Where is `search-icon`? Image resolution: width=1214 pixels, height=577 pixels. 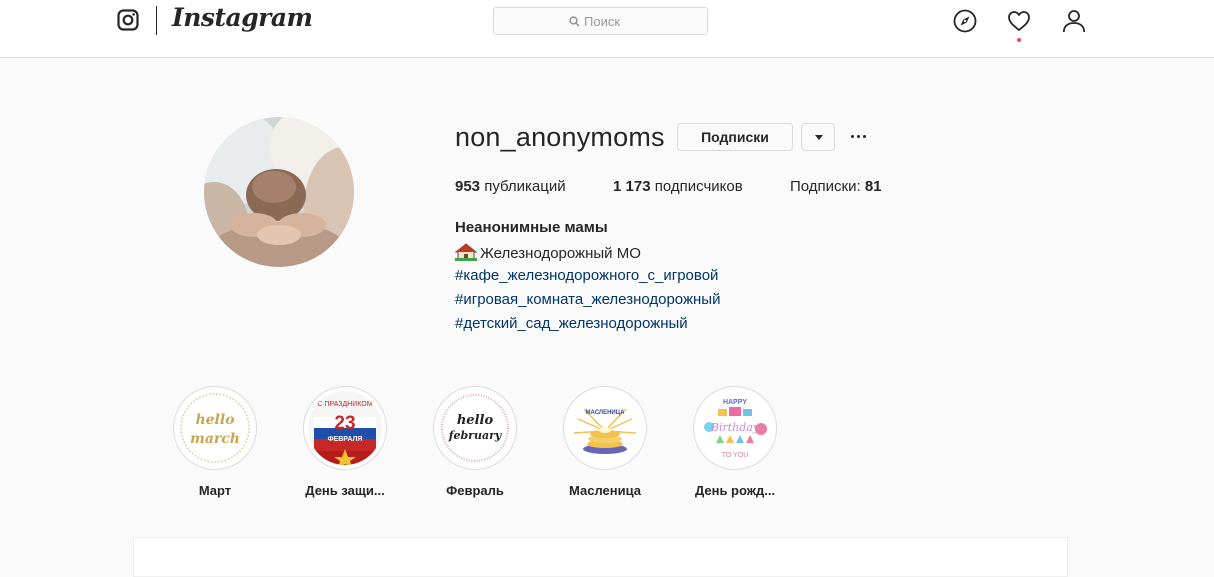
search-icon is located at coordinates (574, 21).